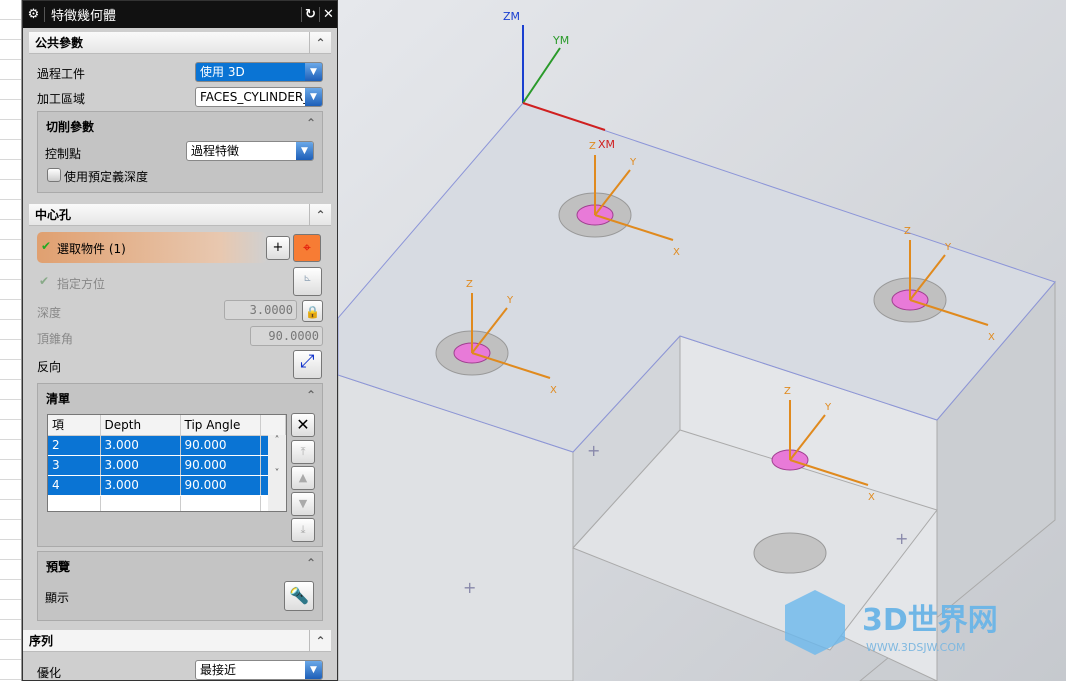 Image resolution: width=1066 pixels, height=681 pixels. I want to click on control-point-select: 過程特徵 ▼, so click(250, 151).